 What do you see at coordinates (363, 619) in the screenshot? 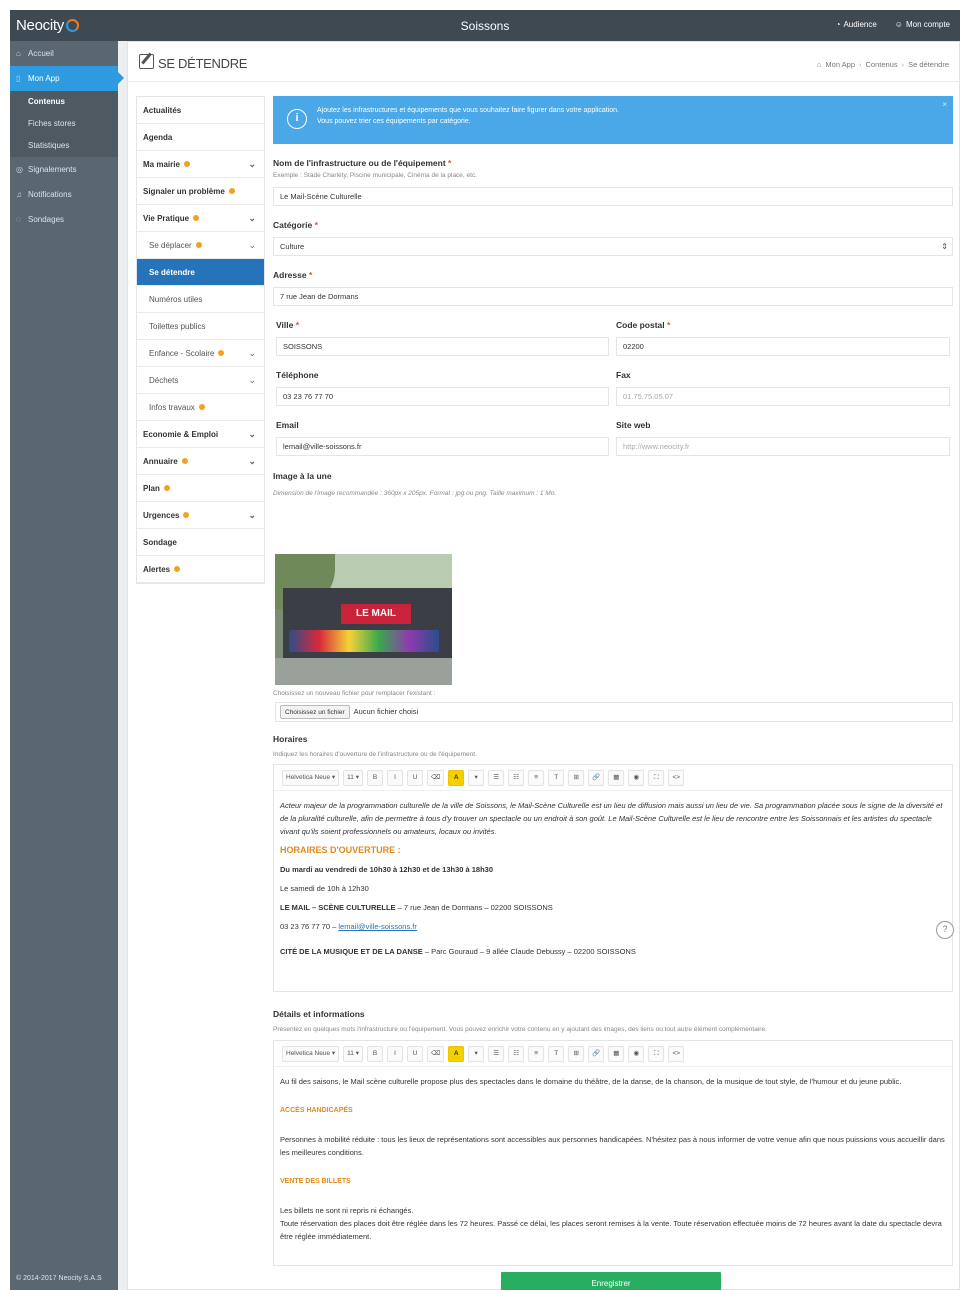
I see `featured-image: LE MAIL` at bounding box center [363, 619].